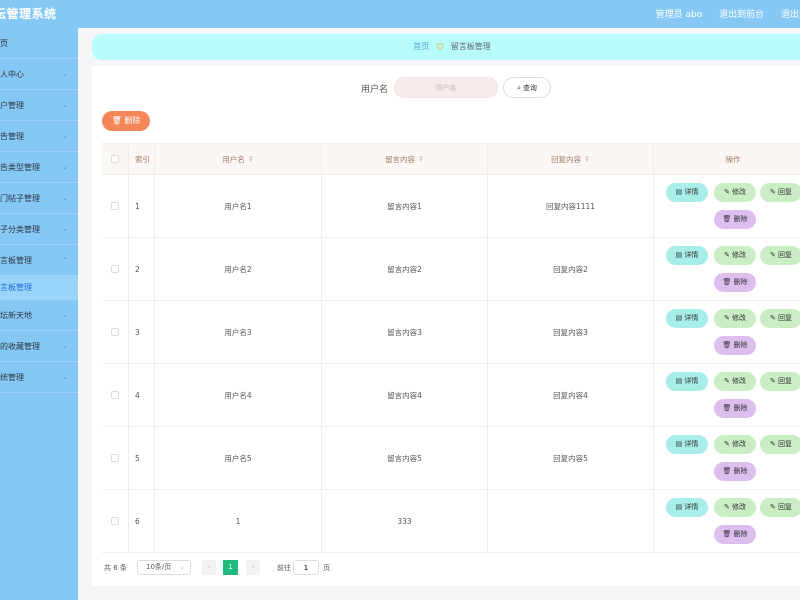  I want to click on row-reply: 回复内容2, so click(571, 269).